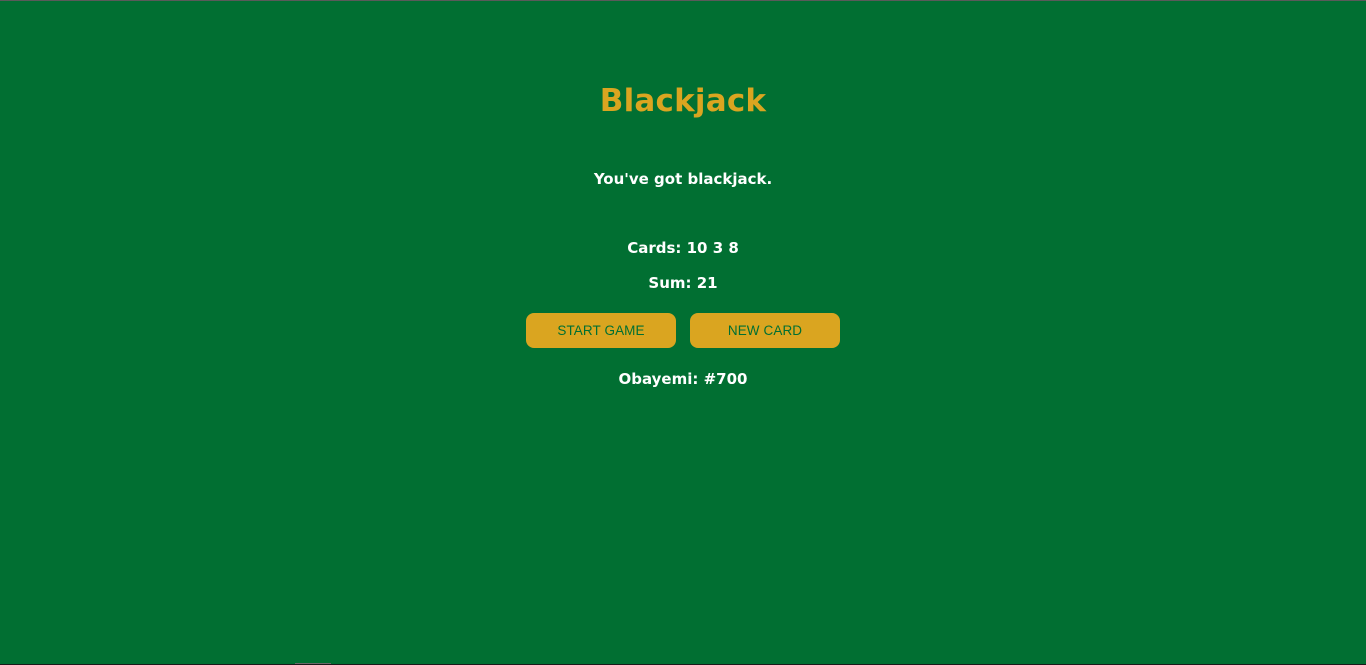 The height and width of the screenshot is (665, 1366). Describe the element at coordinates (683, 379) in the screenshot. I see `player-info: Obayemi: #700` at that location.